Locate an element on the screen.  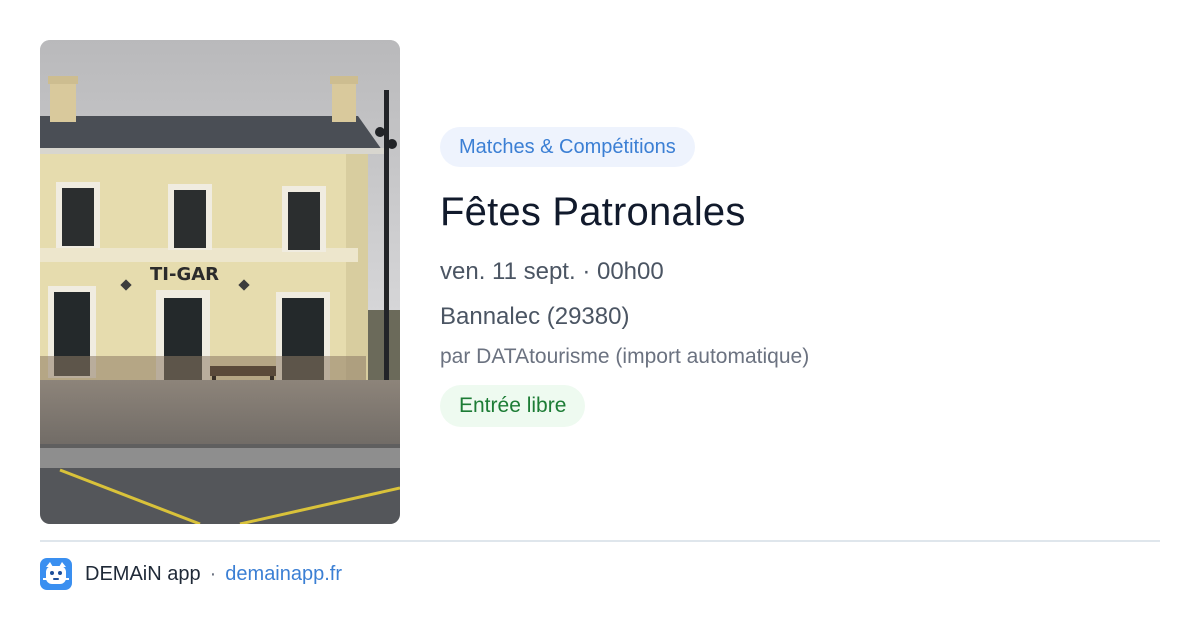
event-source: par DATAtourisme (import automatique) is located at coordinates (625, 356).